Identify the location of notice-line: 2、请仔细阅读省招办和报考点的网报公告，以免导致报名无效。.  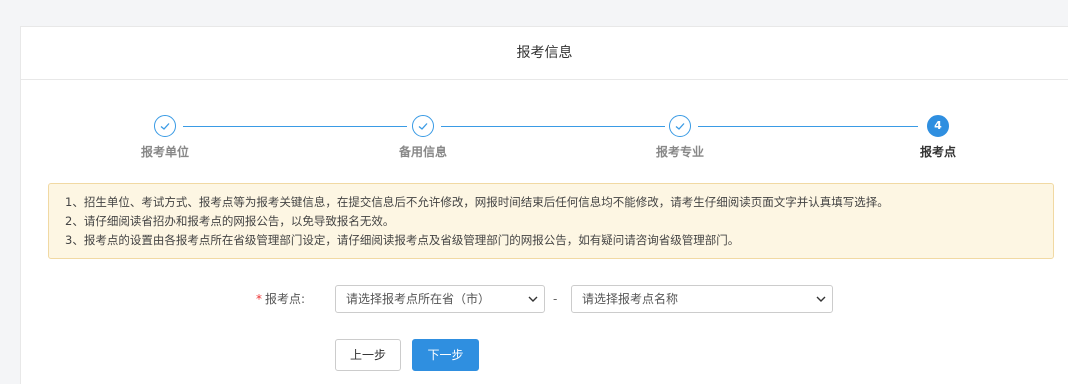
(230, 221).